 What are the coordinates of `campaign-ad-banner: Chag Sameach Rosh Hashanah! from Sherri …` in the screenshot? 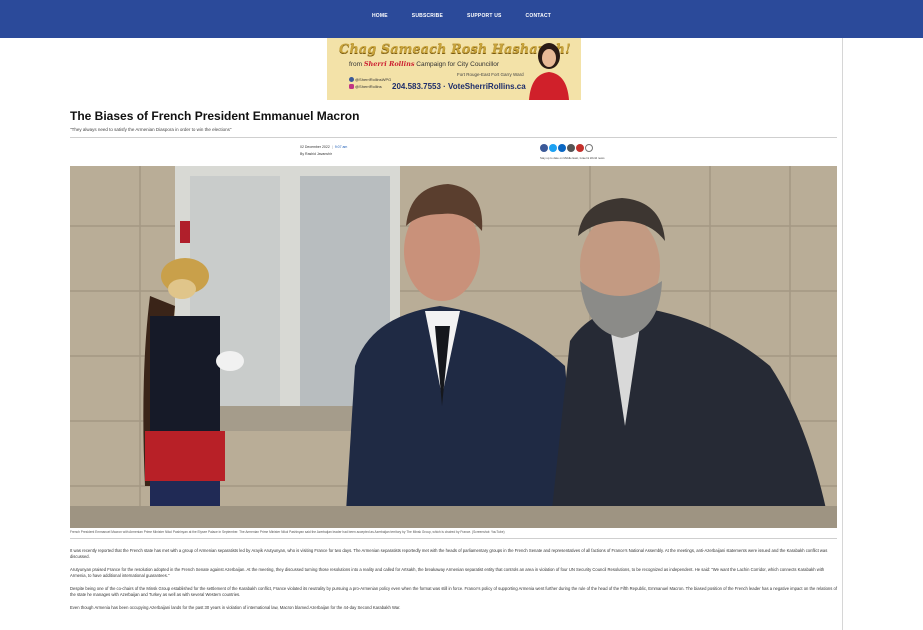 It's located at (454, 69).